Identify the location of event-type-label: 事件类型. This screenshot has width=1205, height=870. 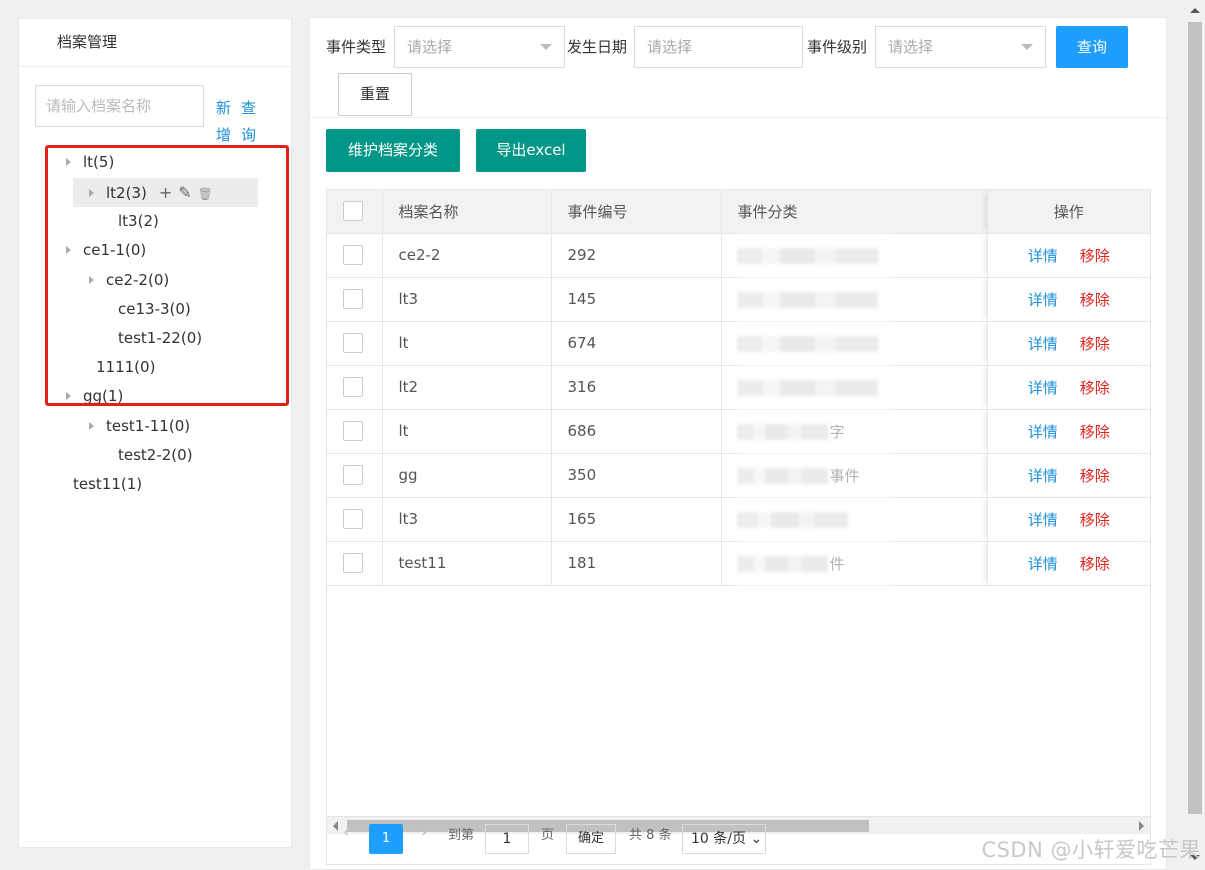
(356, 47).